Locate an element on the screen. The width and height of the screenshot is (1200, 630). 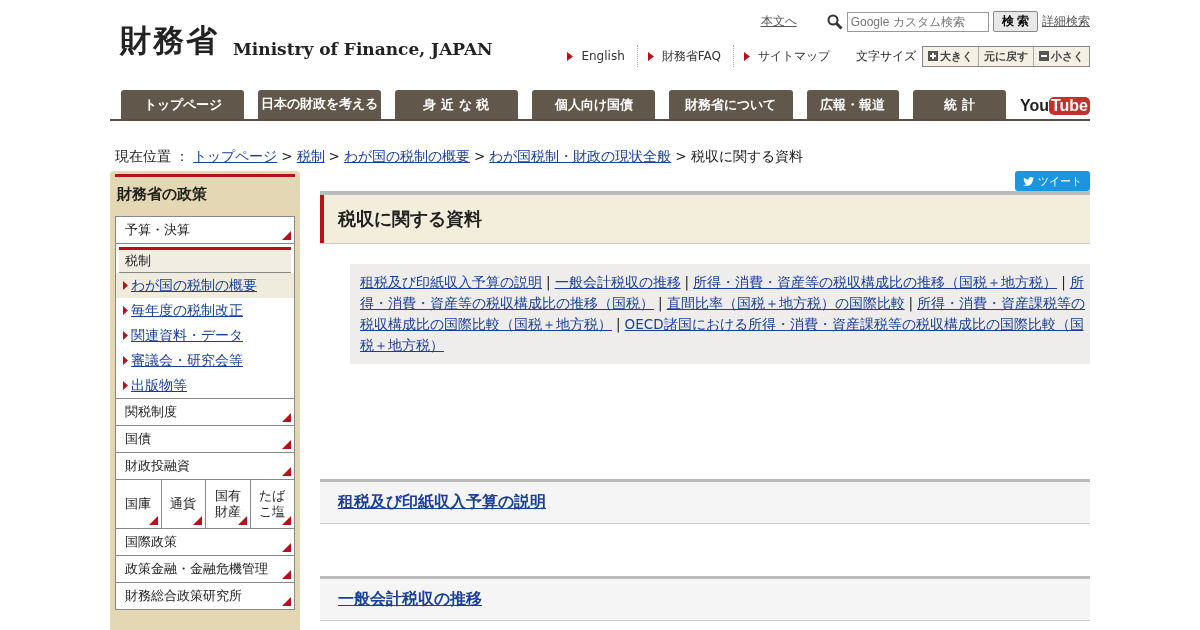
breadcrumb-link: わが国税制・財政の現状全般 is located at coordinates (580, 159).